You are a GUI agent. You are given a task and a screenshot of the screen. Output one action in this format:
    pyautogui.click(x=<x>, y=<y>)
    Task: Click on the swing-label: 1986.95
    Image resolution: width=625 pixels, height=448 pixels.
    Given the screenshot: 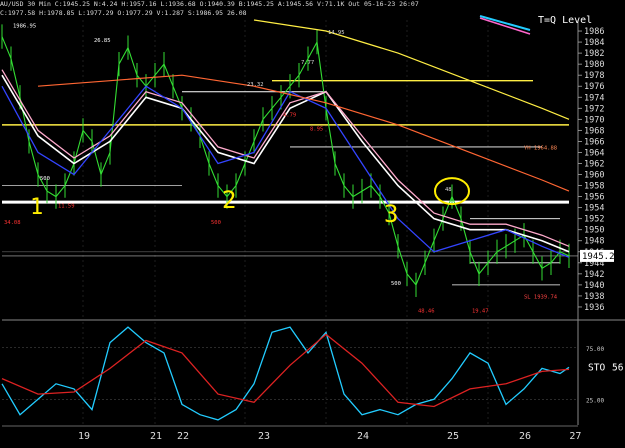 What is the action you would take?
    pyautogui.click(x=24, y=27)
    